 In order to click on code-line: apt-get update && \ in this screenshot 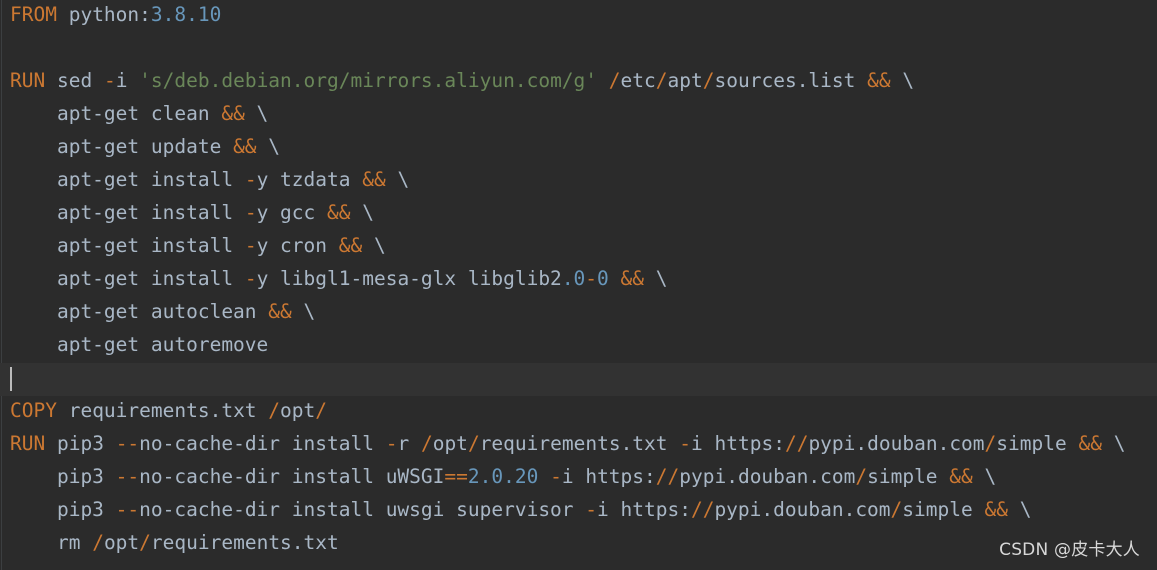, I will do `click(578, 148)`.